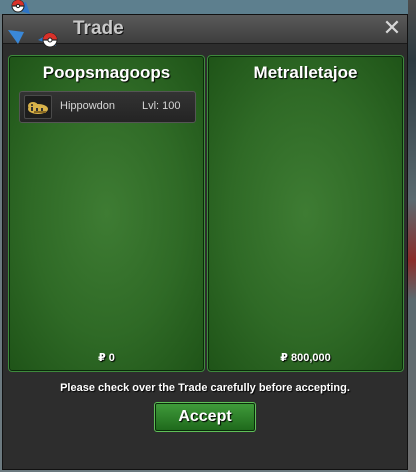 Image resolution: width=416 pixels, height=472 pixels. What do you see at coordinates (88, 106) in the screenshot?
I see `item-name: Hippowdon` at bounding box center [88, 106].